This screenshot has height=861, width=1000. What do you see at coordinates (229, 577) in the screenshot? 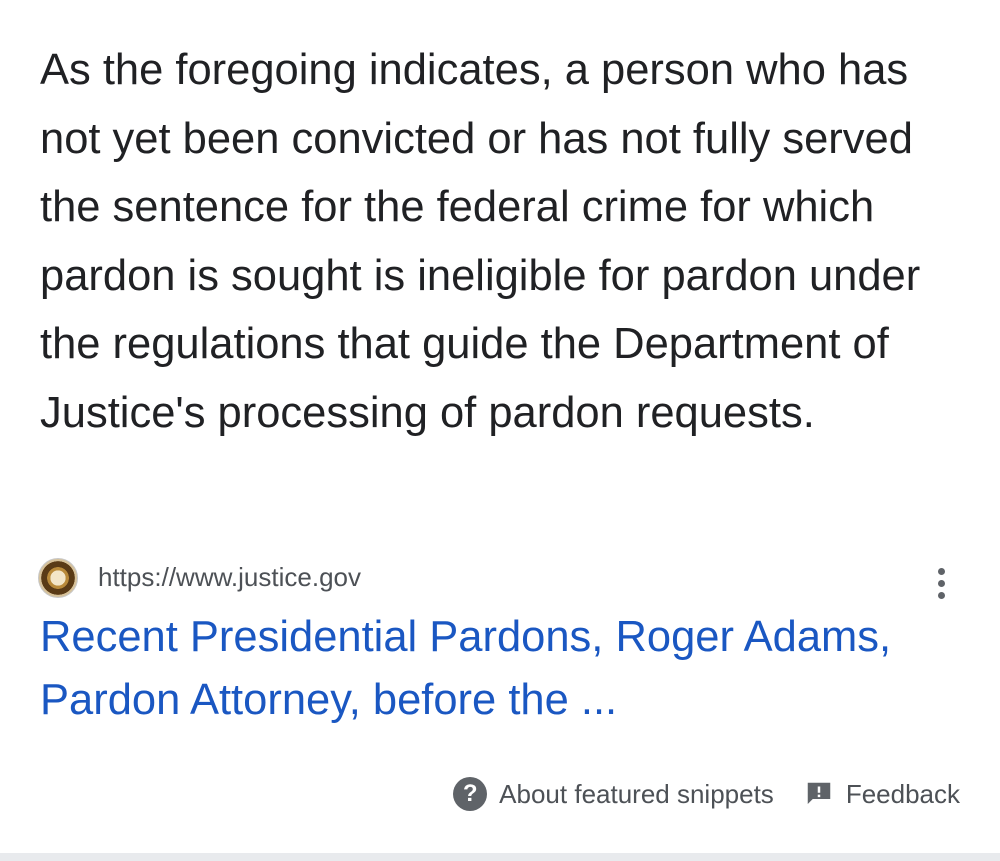
I see `source-url: https://www.justice.gov` at bounding box center [229, 577].